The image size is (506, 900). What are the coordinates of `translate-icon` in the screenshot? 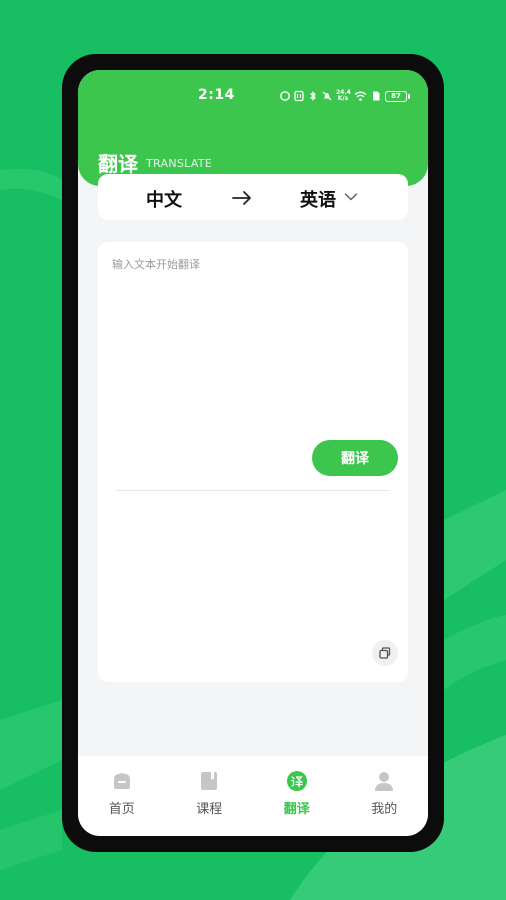 It's located at (296, 781).